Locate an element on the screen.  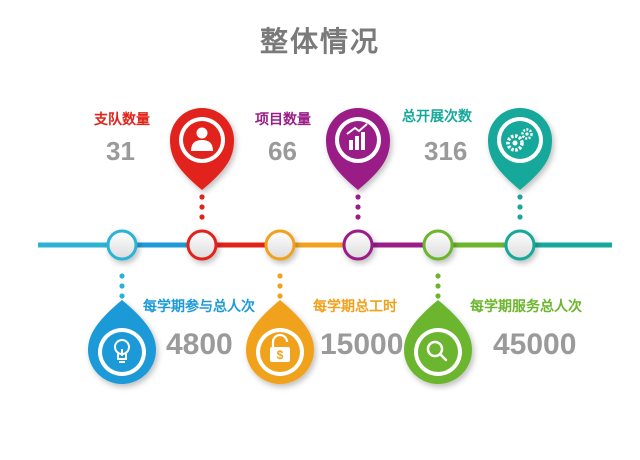
top-stat-value-sessions: 316 is located at coordinates (446, 151).